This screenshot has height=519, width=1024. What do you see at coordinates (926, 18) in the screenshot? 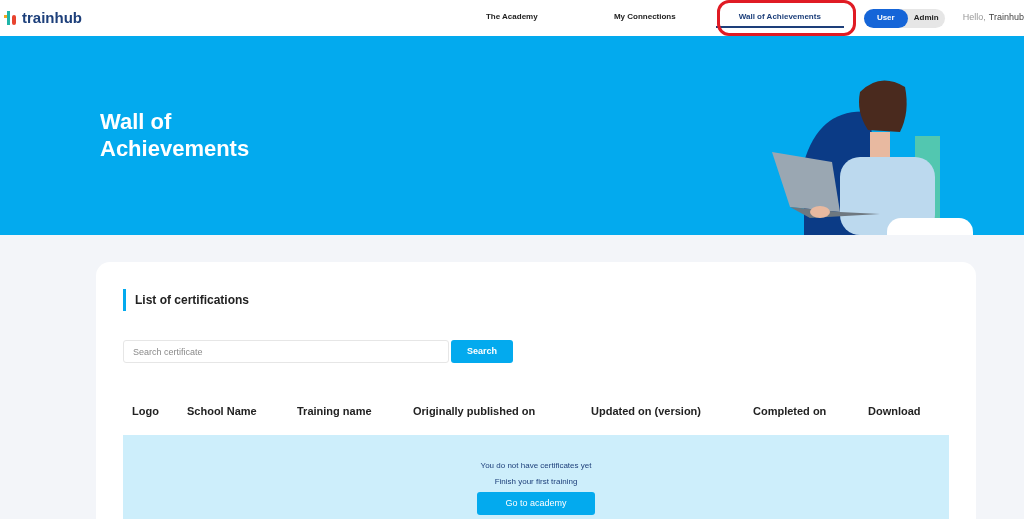
I see `role-option: Admin` at bounding box center [926, 18].